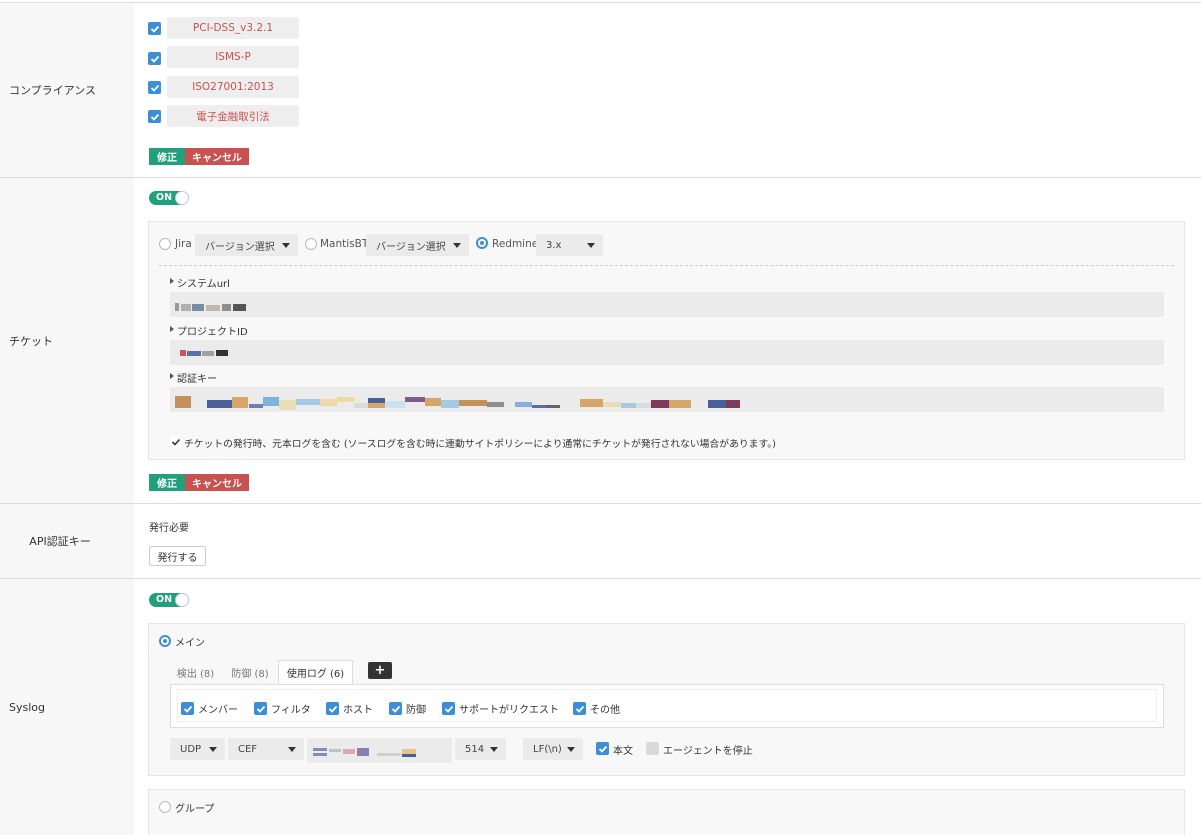 This screenshot has height=835, width=1201. Describe the element at coordinates (344, 244) in the screenshot. I see `mantisbt-label: MantisBT` at that location.